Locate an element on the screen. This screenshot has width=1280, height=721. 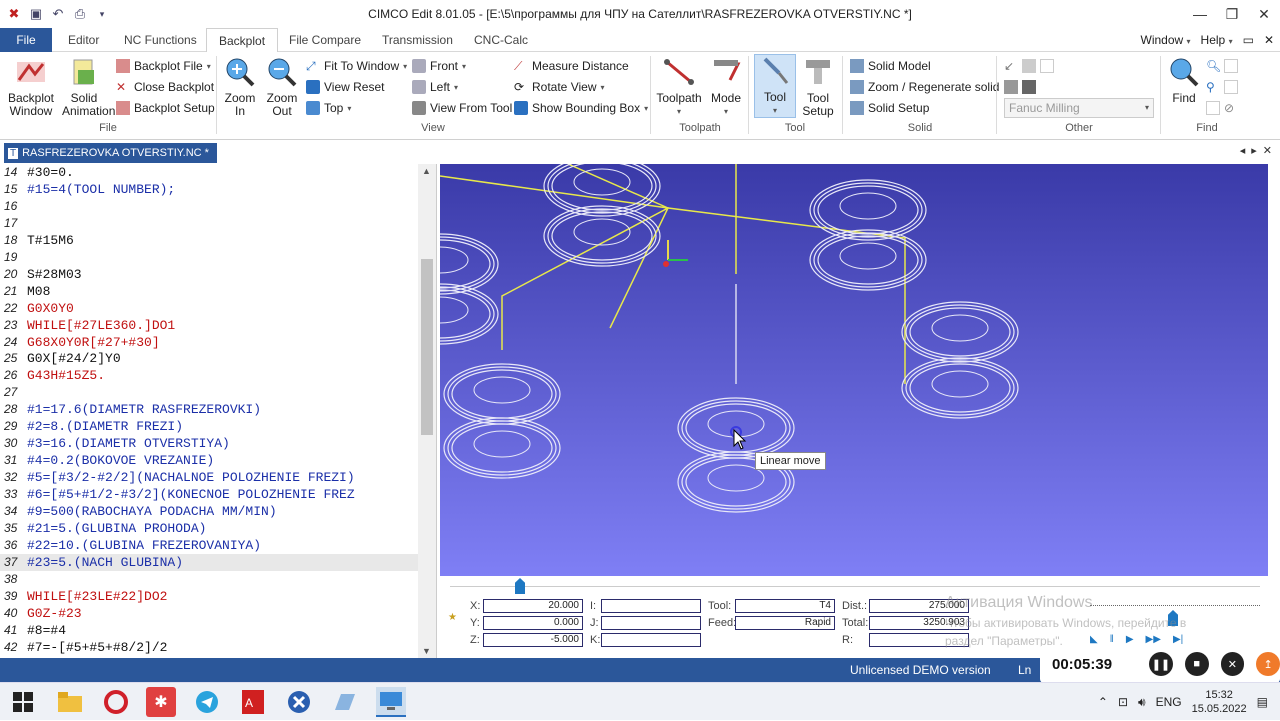
save-icon: ▣ is located at coordinates (36, 14).